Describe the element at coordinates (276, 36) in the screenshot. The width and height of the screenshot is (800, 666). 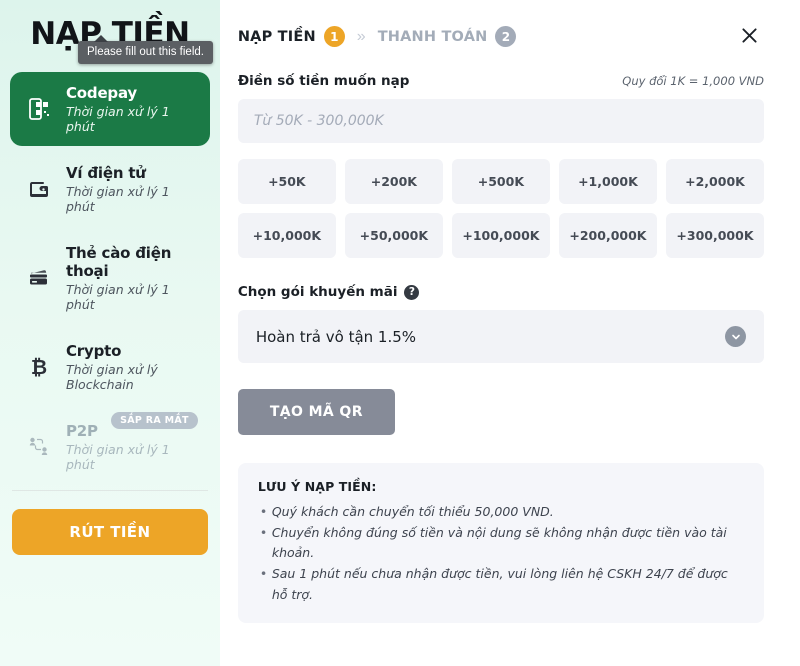
I see `step-deposit-label: NẠP TIỀN` at that location.